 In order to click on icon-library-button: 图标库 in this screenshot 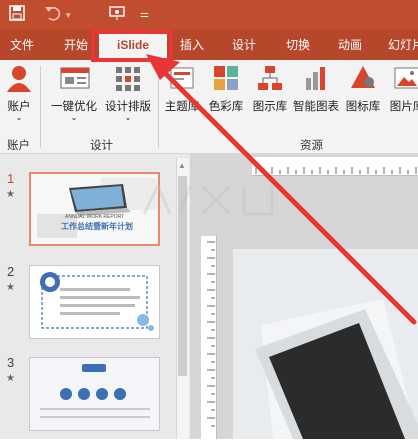, I will do `click(363, 89)`.